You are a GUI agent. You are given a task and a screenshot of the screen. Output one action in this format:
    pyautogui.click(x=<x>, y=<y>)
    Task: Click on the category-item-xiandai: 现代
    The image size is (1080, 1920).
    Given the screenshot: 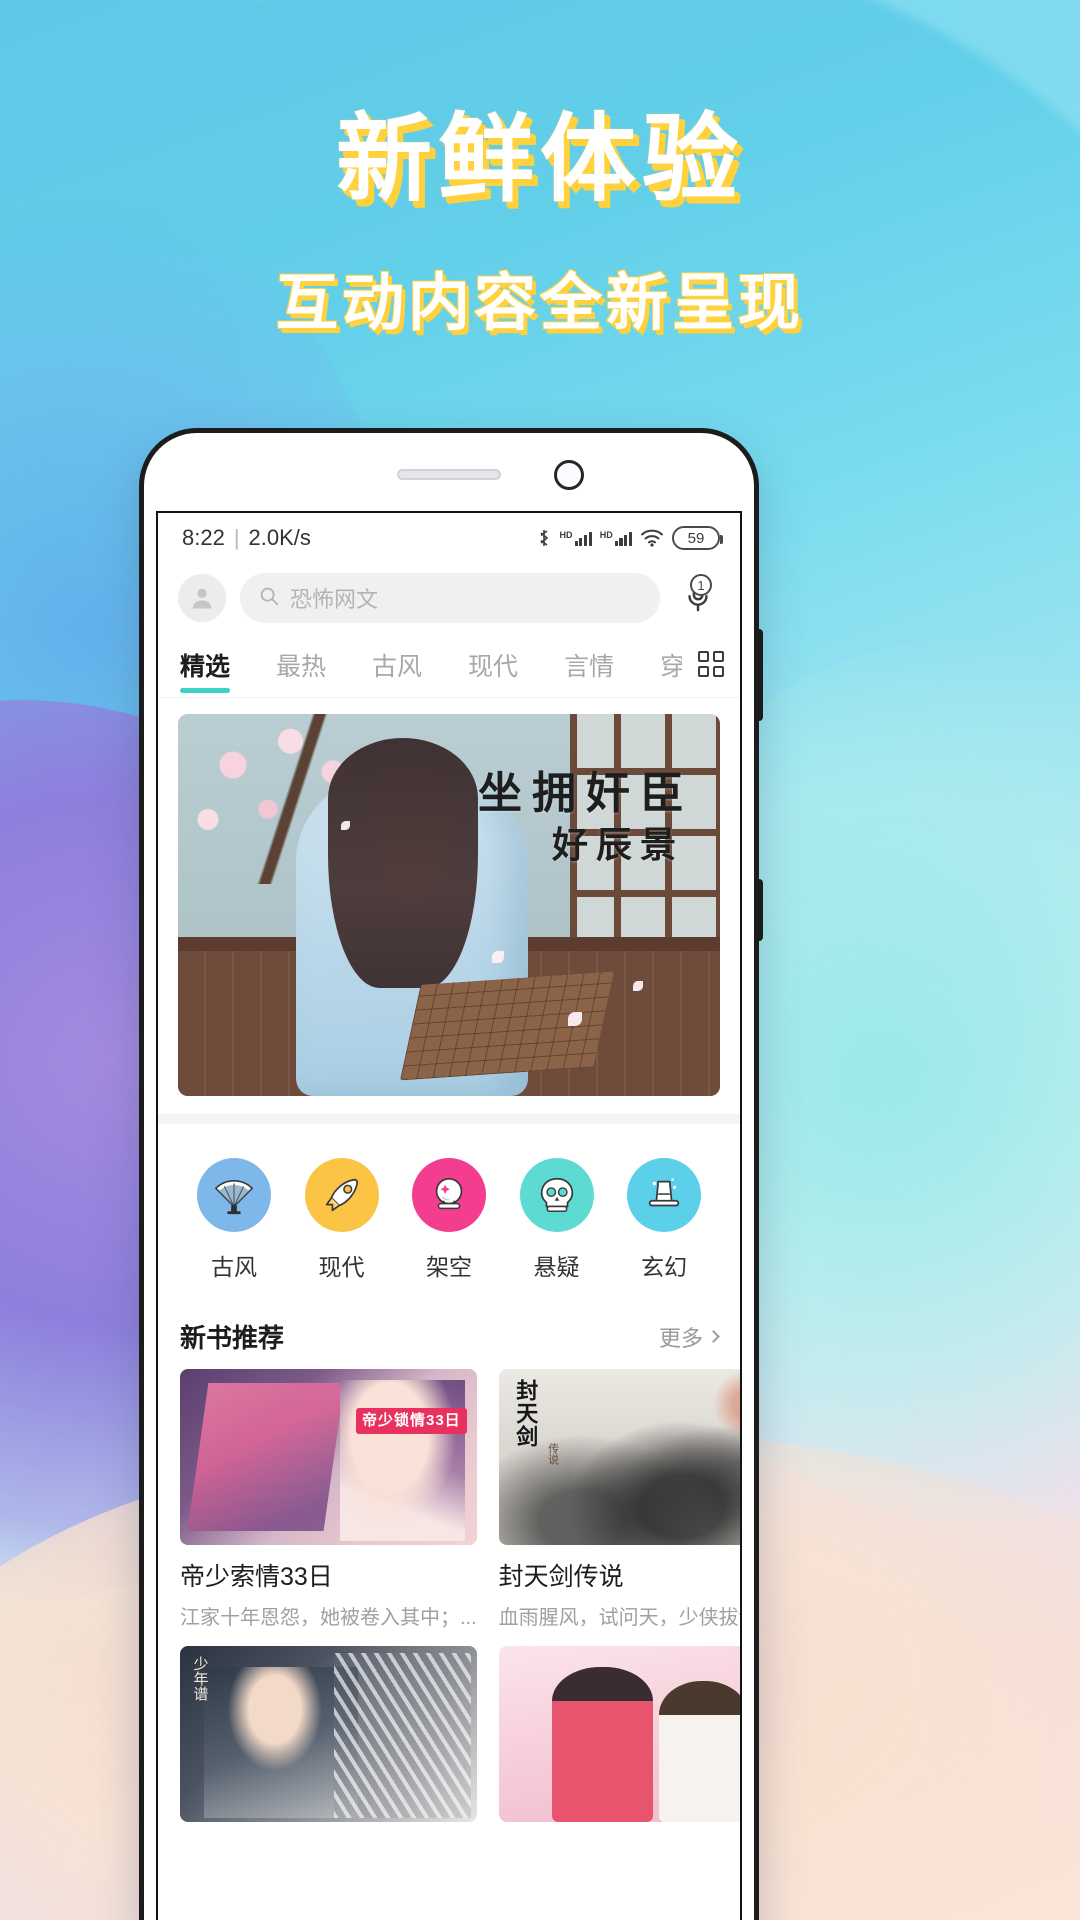 What is the action you would take?
    pyautogui.click(x=342, y=1220)
    